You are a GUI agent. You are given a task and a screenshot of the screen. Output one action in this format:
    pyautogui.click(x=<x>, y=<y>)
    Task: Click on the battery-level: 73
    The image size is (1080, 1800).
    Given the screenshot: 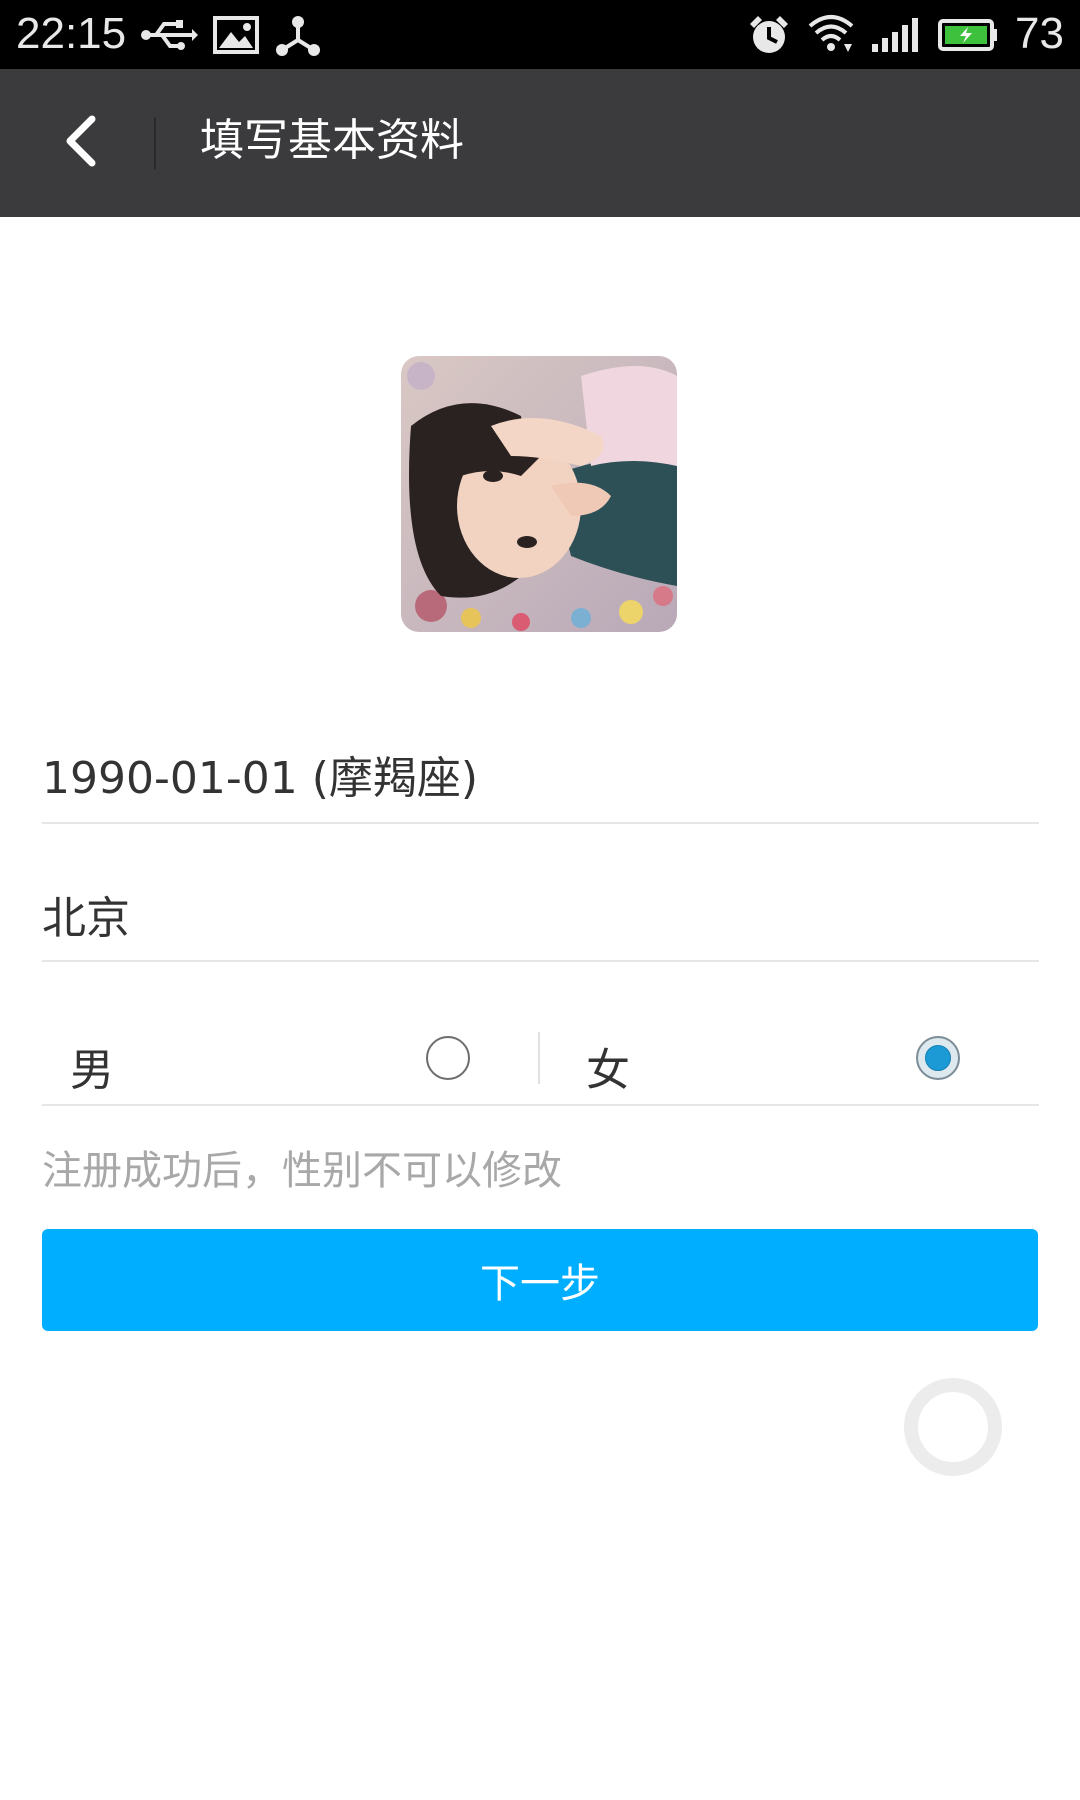 What is the action you would take?
    pyautogui.click(x=1039, y=33)
    